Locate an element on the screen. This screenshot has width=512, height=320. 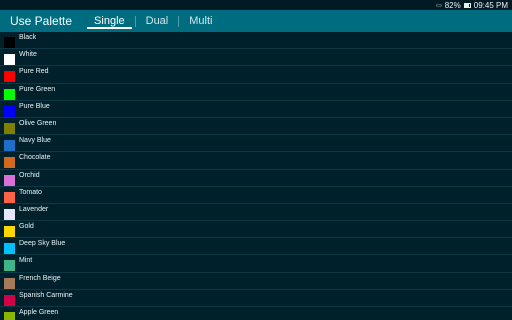
color-name-label: Orchid is located at coordinates (29, 175).